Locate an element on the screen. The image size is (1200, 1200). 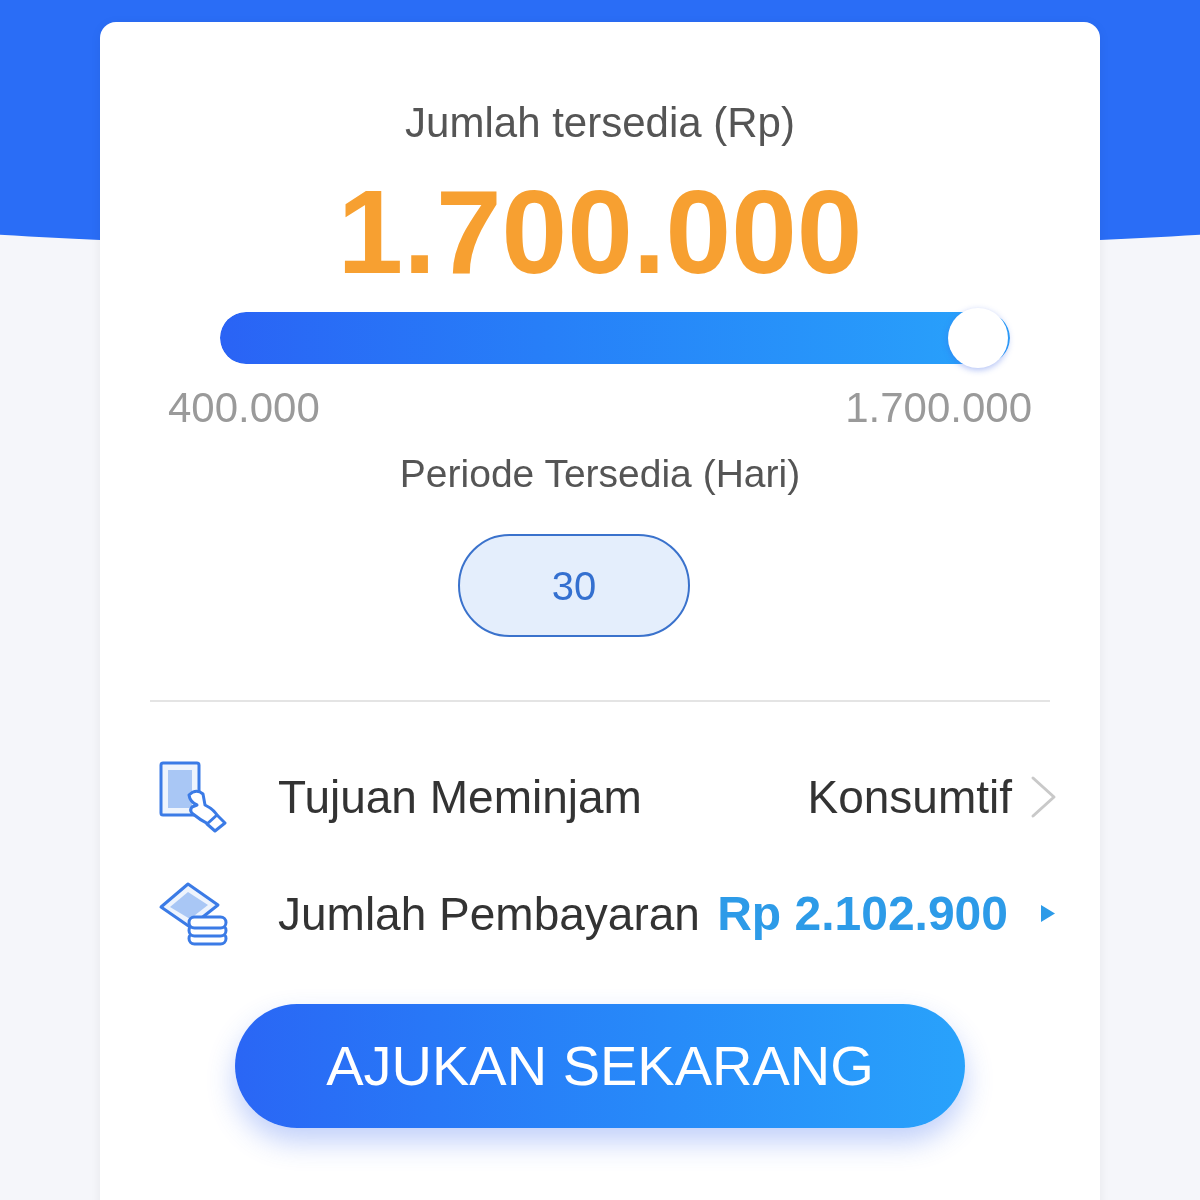
period-label: Periode Tersedia (Hari) is located at coordinates (600, 474).